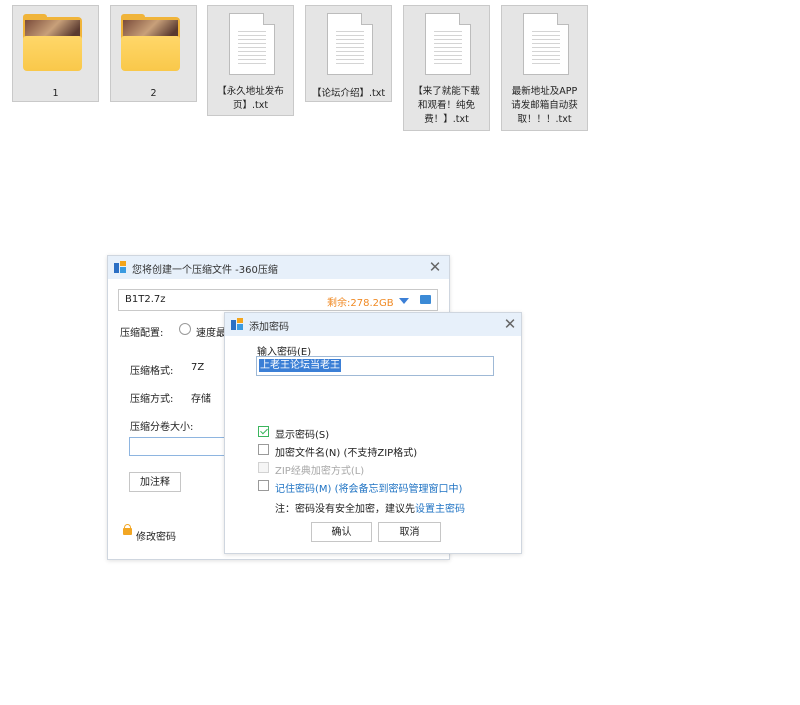 This screenshot has width=800, height=705. Describe the element at coordinates (404, 301) in the screenshot. I see `chevron-down-icon` at that location.